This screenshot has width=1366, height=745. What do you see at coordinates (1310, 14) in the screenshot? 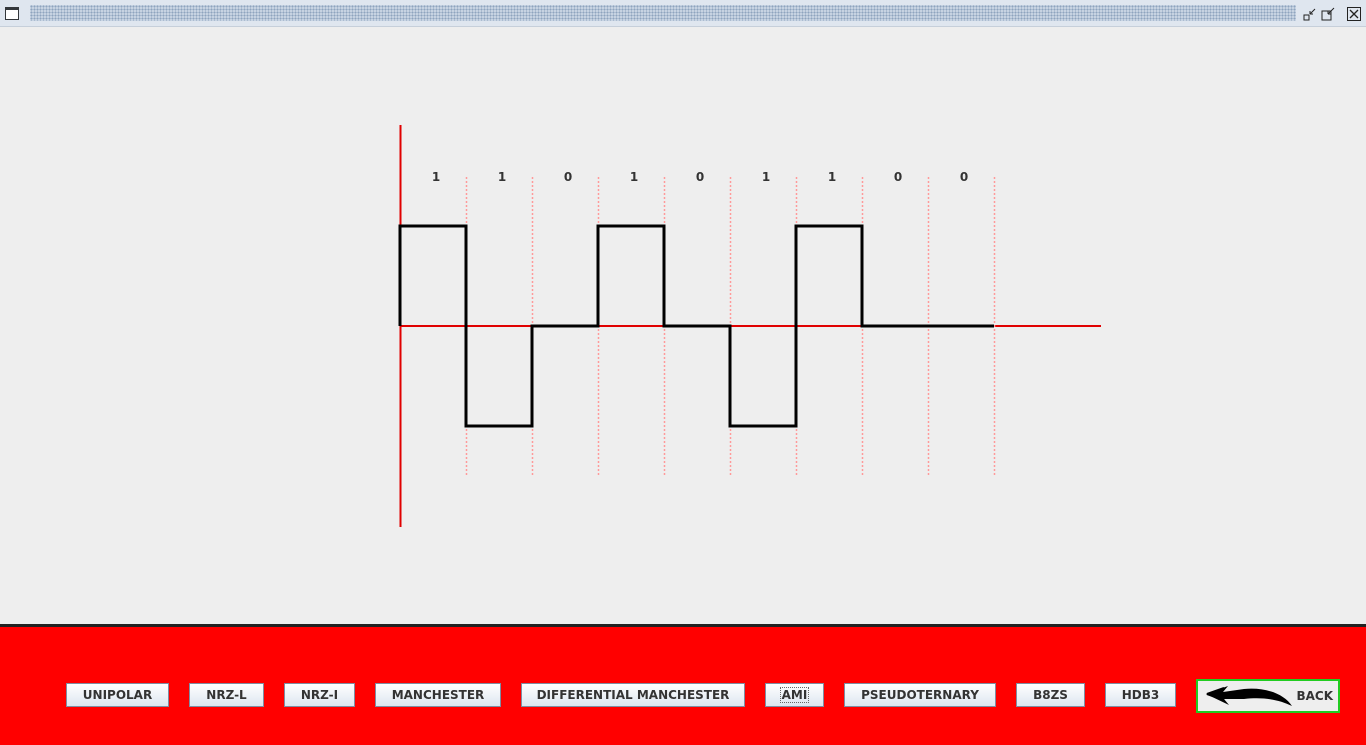
I see `minimize-icon` at bounding box center [1310, 14].